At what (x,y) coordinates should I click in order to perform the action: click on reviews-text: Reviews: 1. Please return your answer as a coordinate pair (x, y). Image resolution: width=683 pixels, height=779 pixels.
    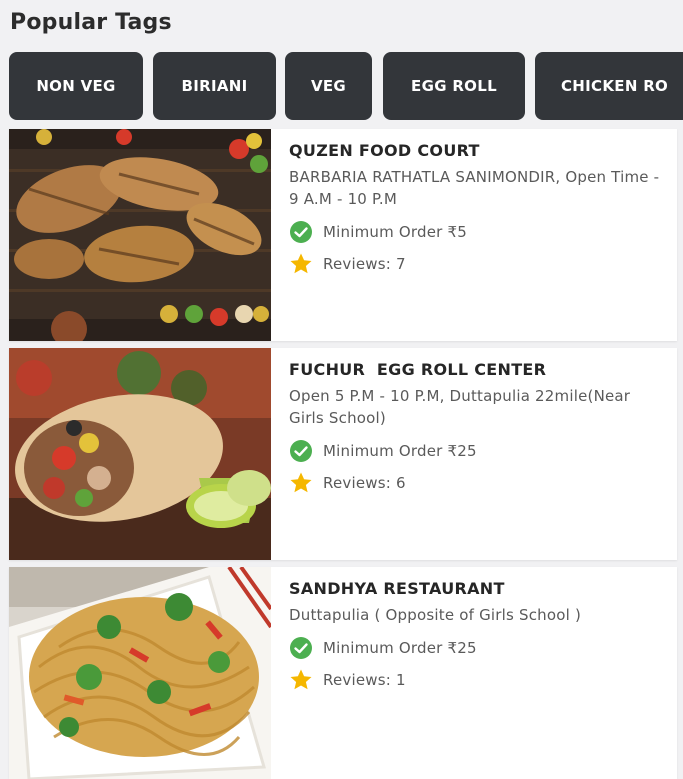
    Looking at the image, I should click on (364, 680).